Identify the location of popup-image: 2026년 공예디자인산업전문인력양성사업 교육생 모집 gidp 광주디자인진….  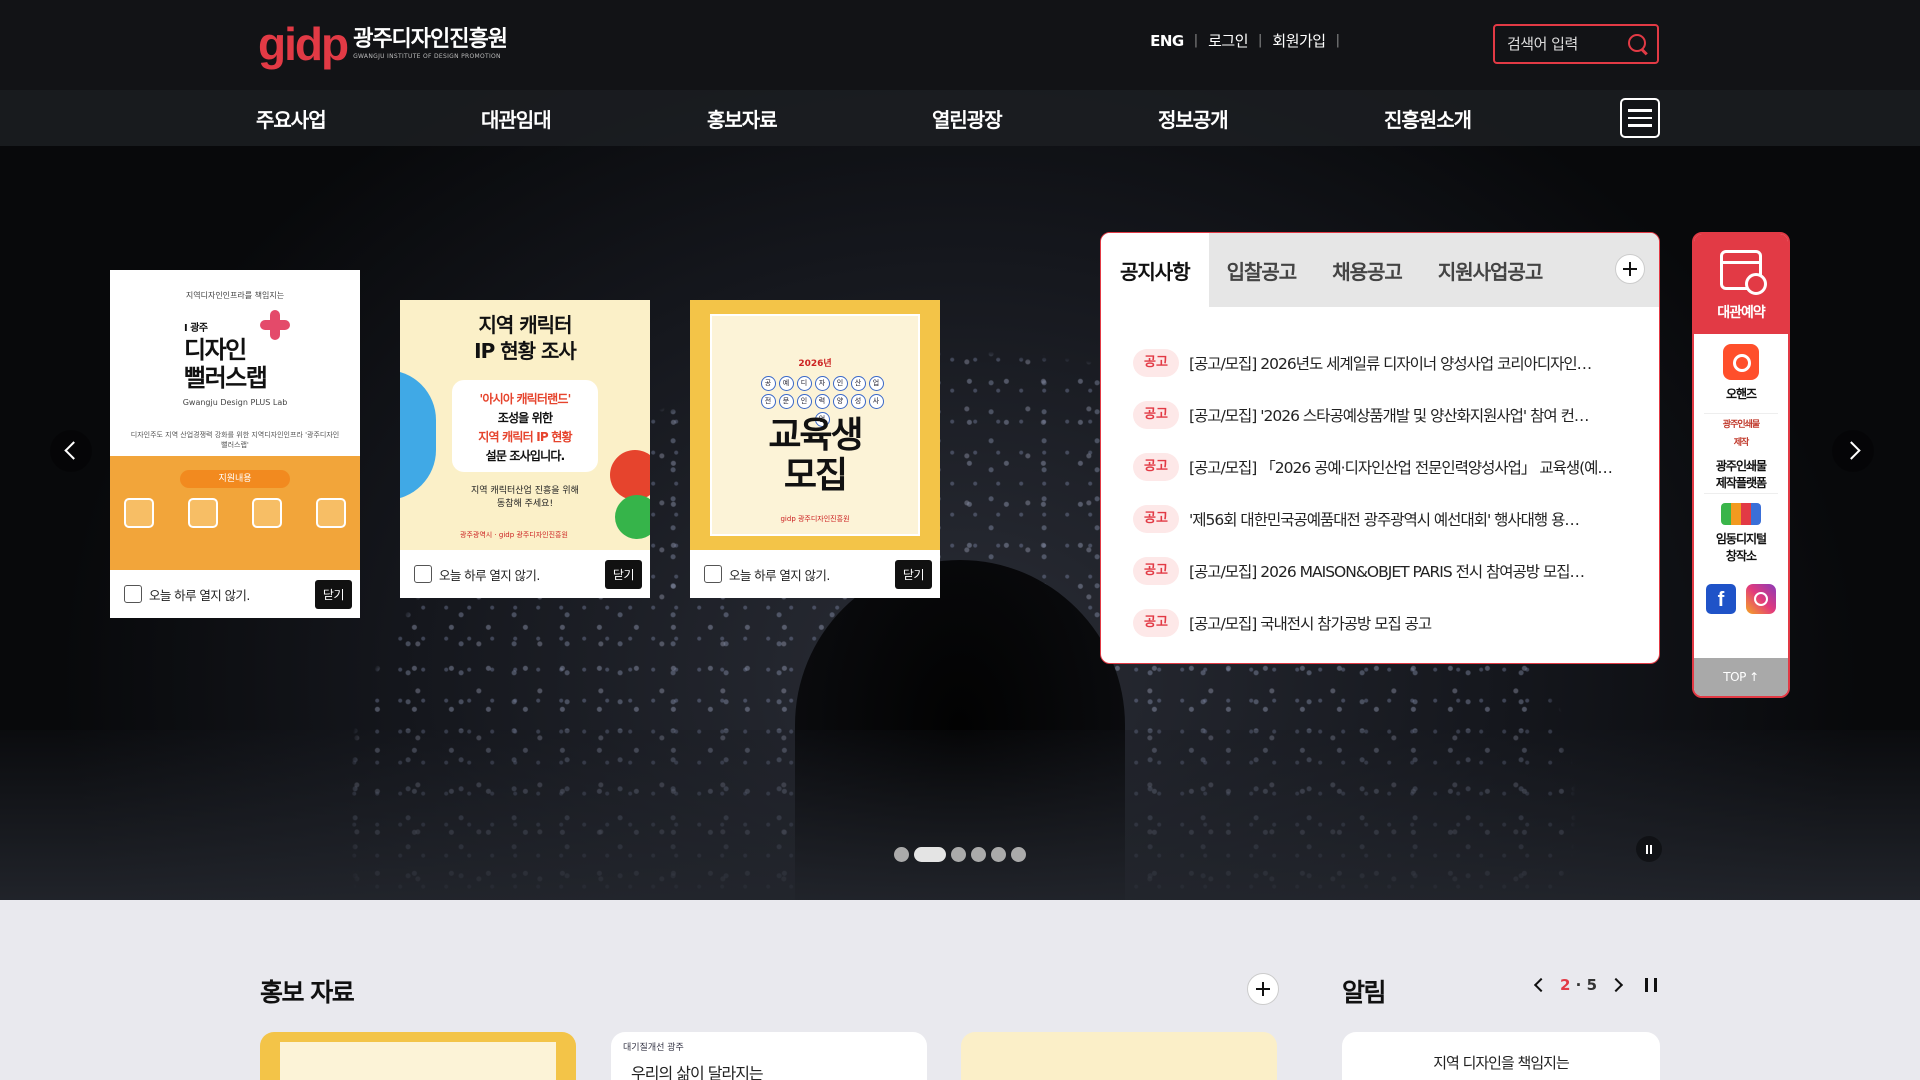
(815, 425).